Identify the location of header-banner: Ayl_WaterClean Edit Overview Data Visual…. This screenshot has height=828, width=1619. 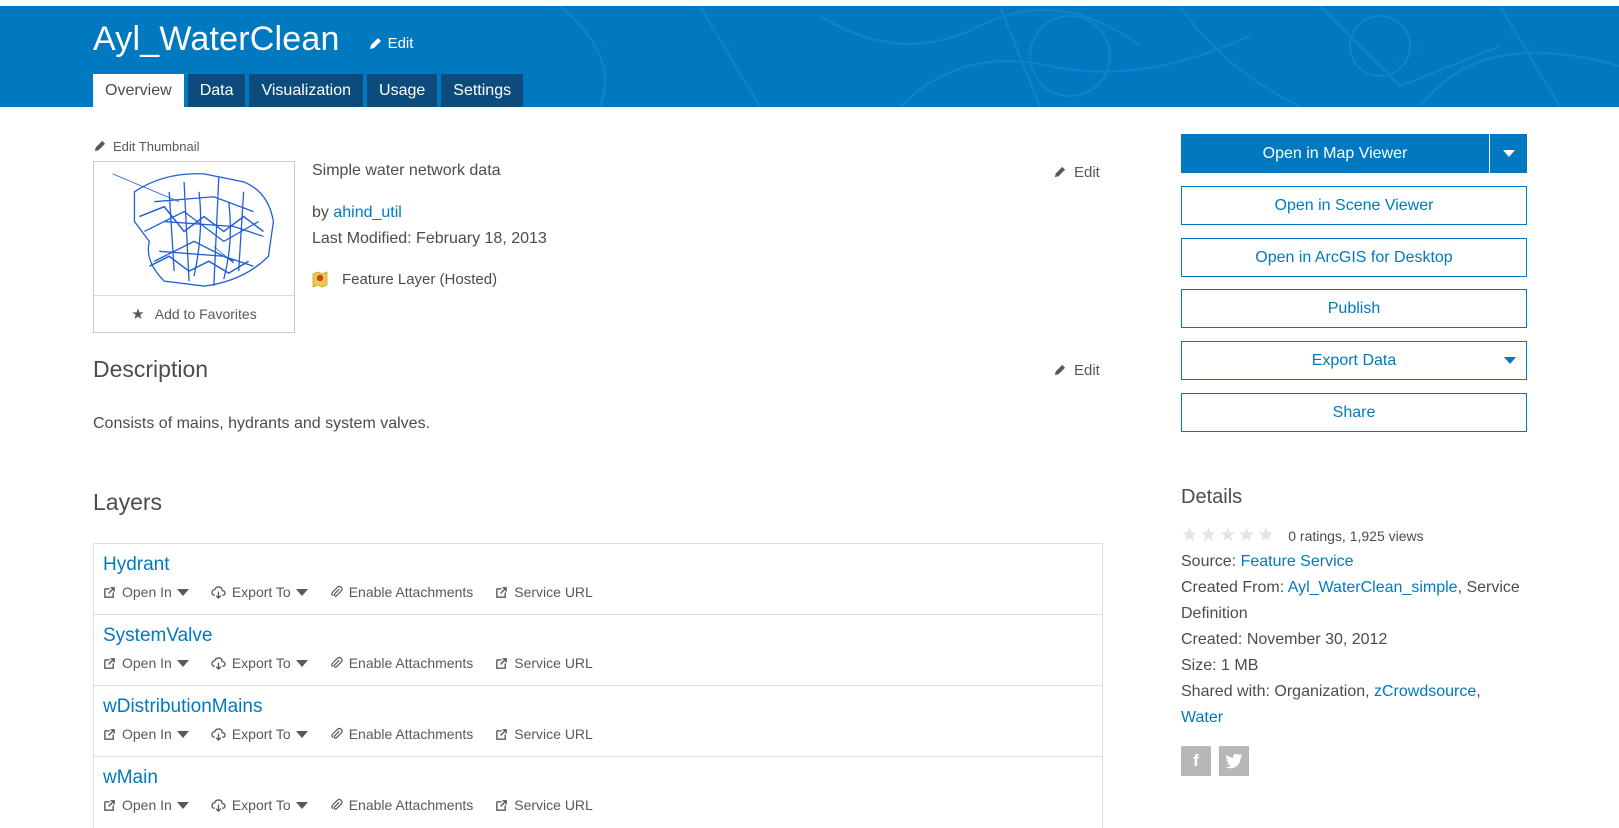
(809, 56).